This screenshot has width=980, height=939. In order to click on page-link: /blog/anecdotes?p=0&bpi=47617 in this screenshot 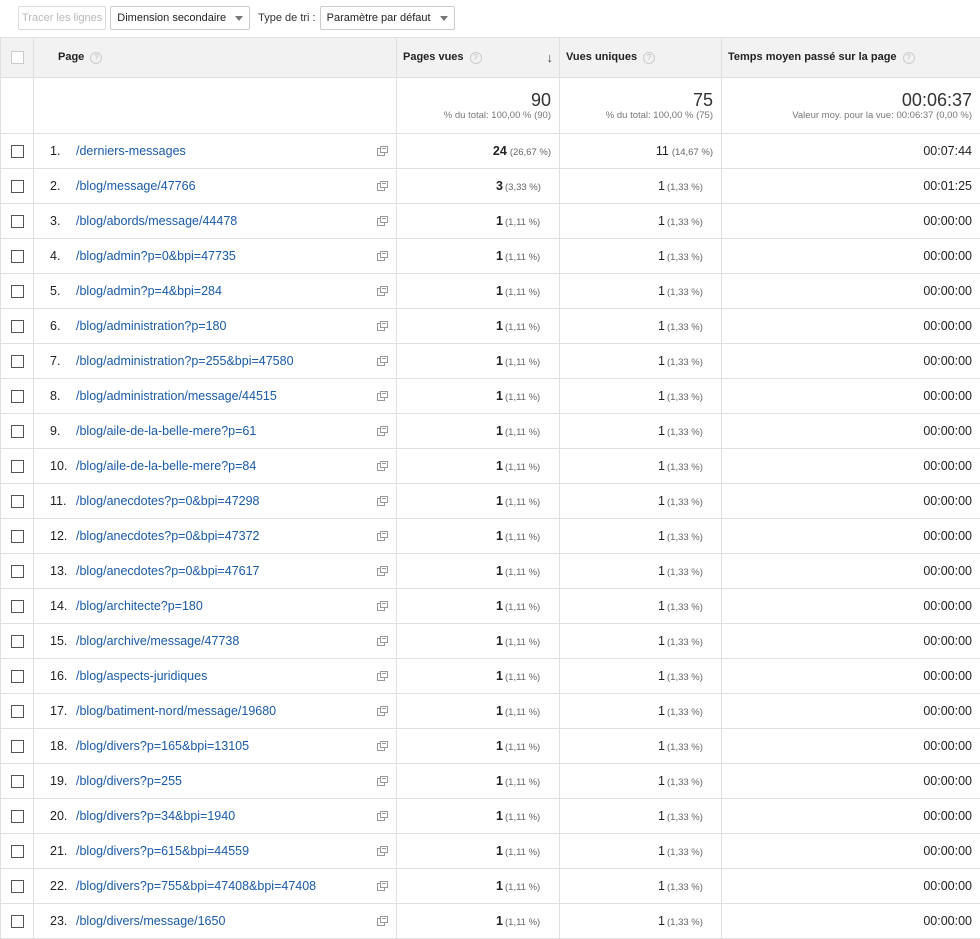, I will do `click(168, 571)`.